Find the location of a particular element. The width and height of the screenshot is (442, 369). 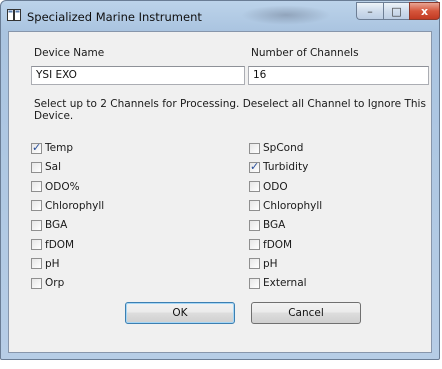

maximize-icon: □ is located at coordinates (396, 11).